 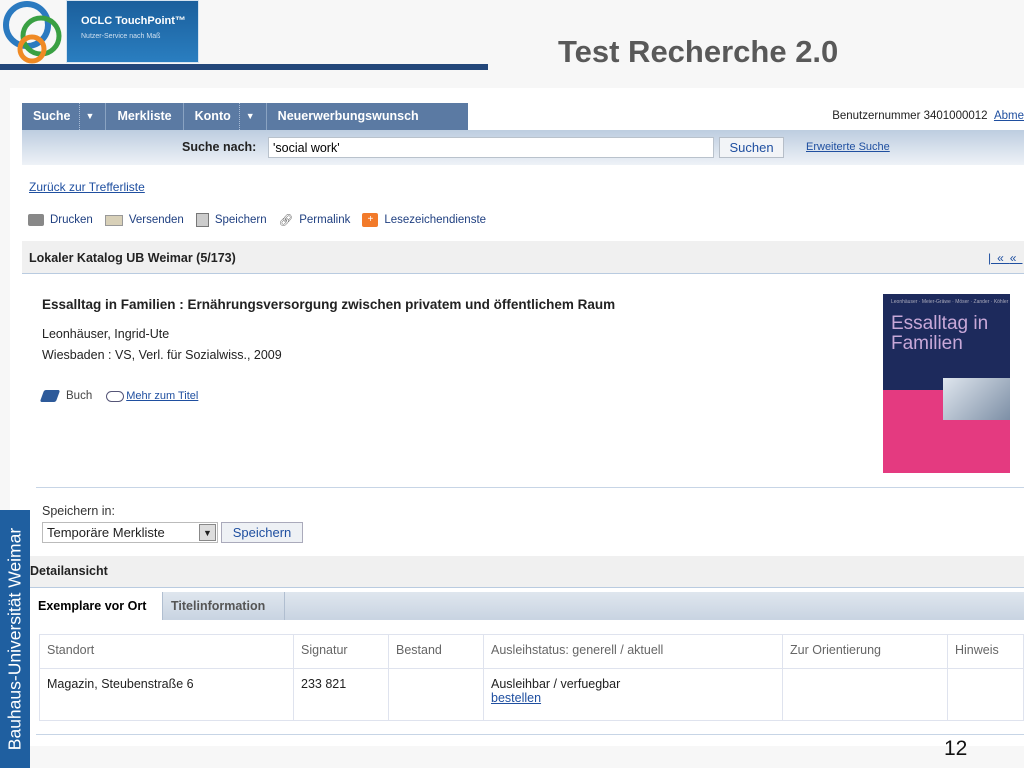 I want to click on detail-tabs: Exemplare vor Ort Titelinformation, so click(x=527, y=606).